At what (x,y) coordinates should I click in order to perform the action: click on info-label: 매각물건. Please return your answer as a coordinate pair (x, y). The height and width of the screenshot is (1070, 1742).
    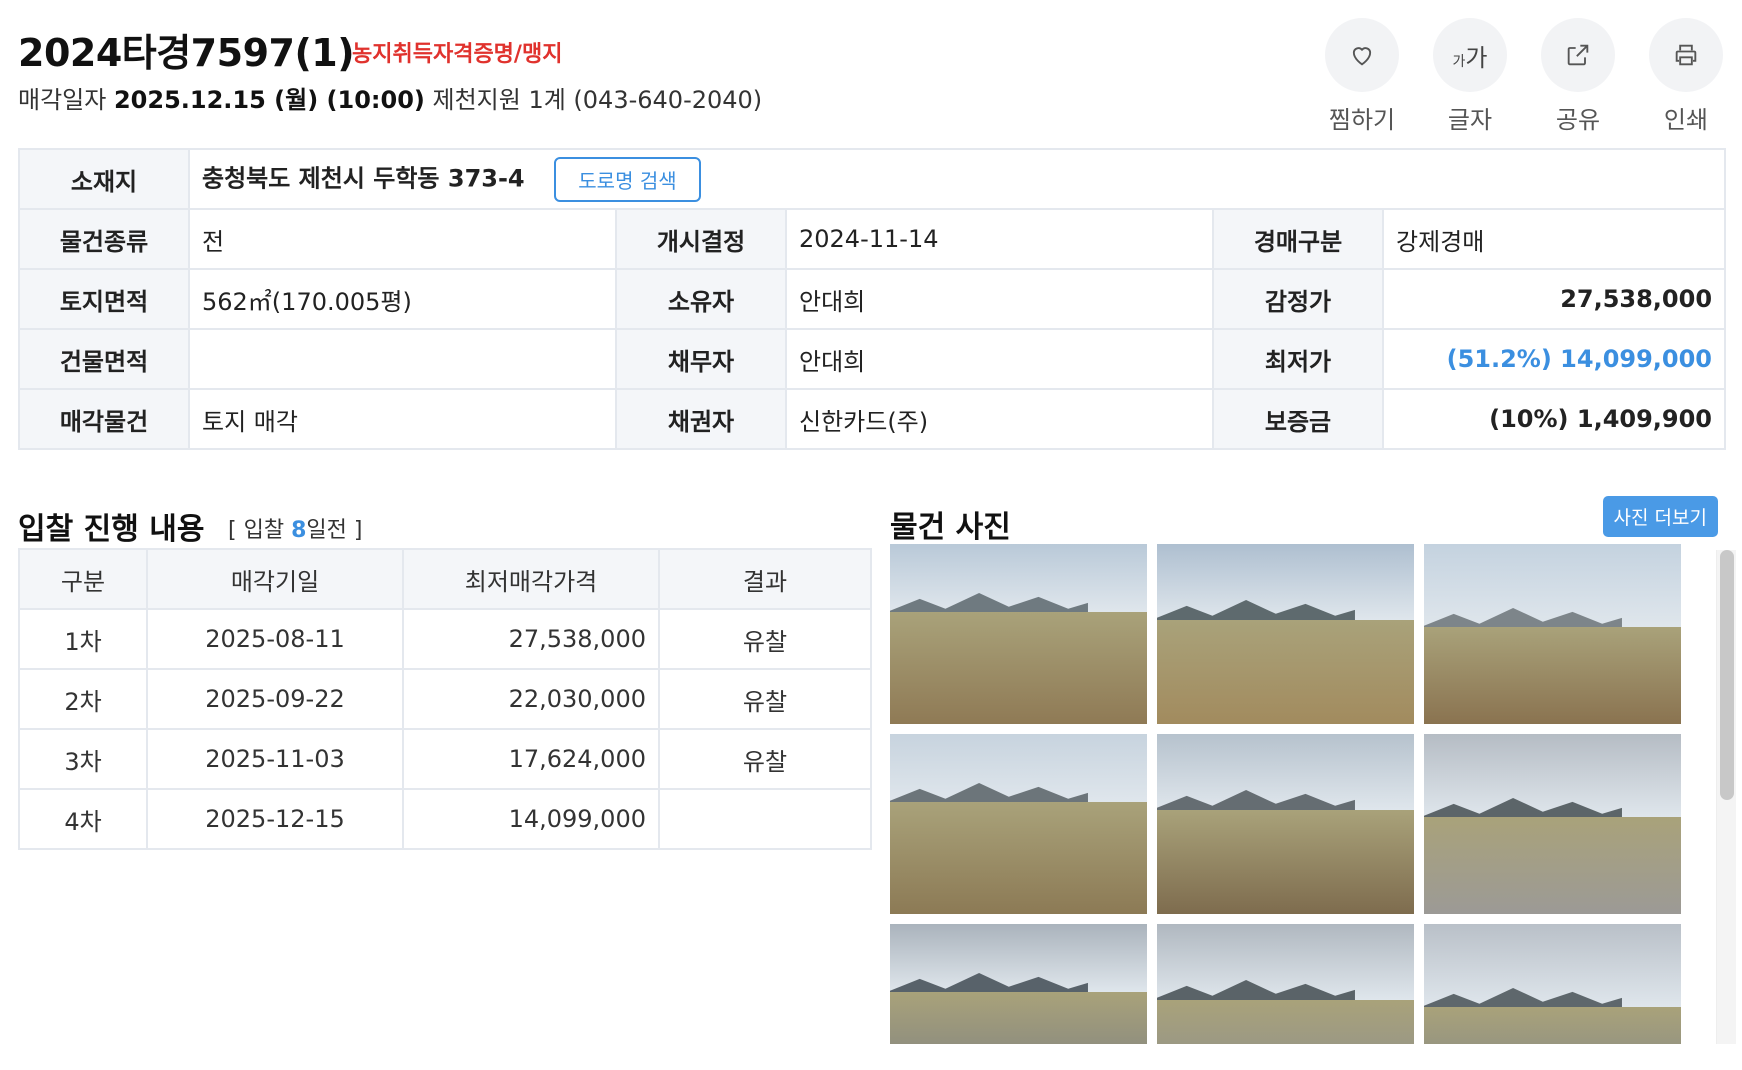
    Looking at the image, I should click on (104, 419).